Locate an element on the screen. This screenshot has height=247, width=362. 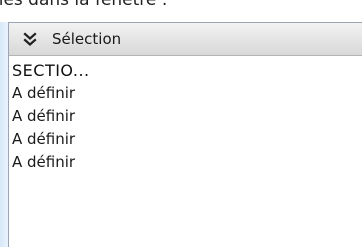
window-edge is located at coordinates (4, 134).